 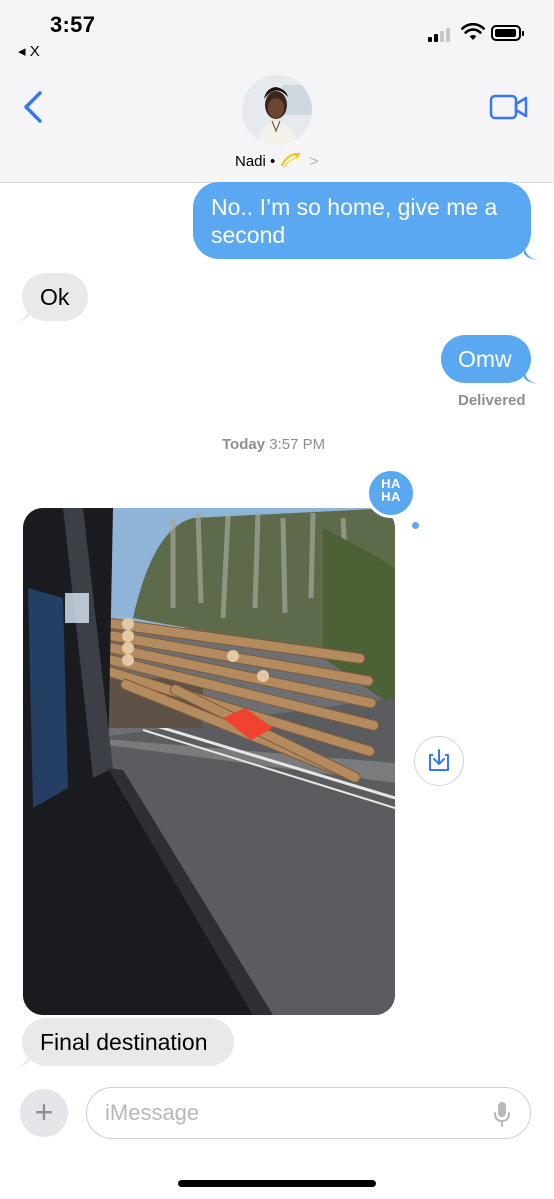 I want to click on message-timestamp: Today 3:57 PM, so click(x=273, y=444).